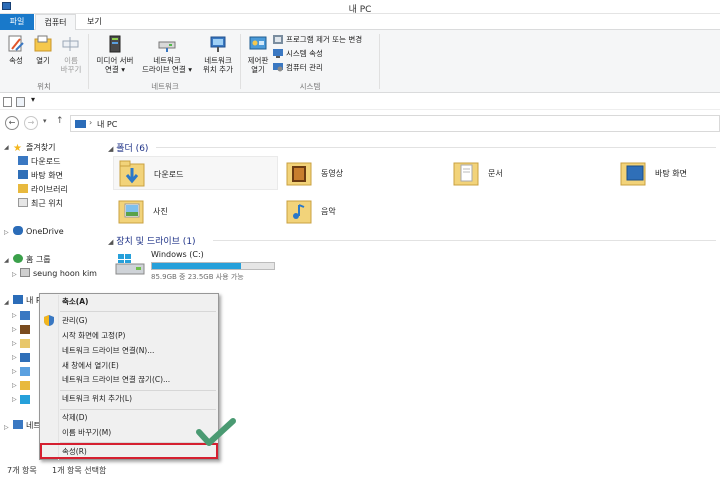 The height and width of the screenshot is (479, 720). What do you see at coordinates (58, 273) in the screenshot?
I see `nav-item-user: seung hoon kim` at bounding box center [58, 273].